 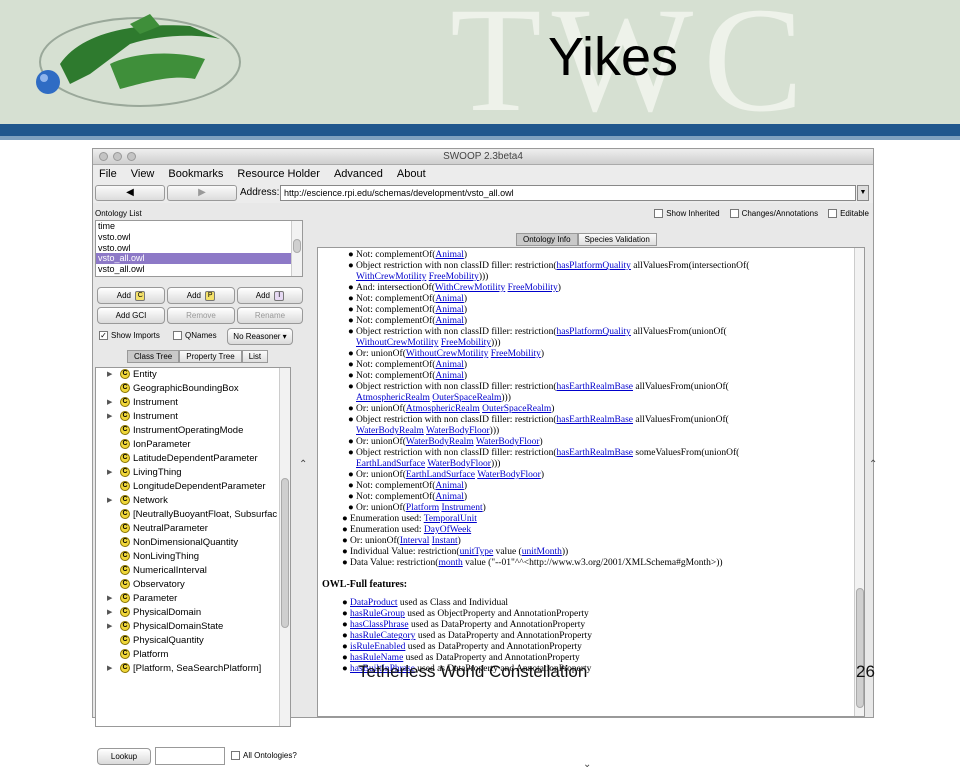 I want to click on entity-link: hasRuleCategory, so click(x=382, y=636).